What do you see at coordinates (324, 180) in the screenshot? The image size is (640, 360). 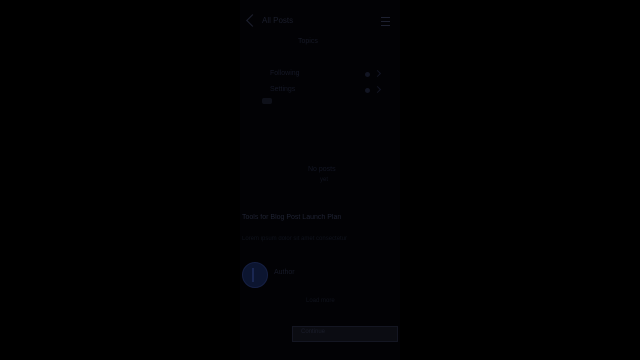 I see `empty-state-subtext: yet` at bounding box center [324, 180].